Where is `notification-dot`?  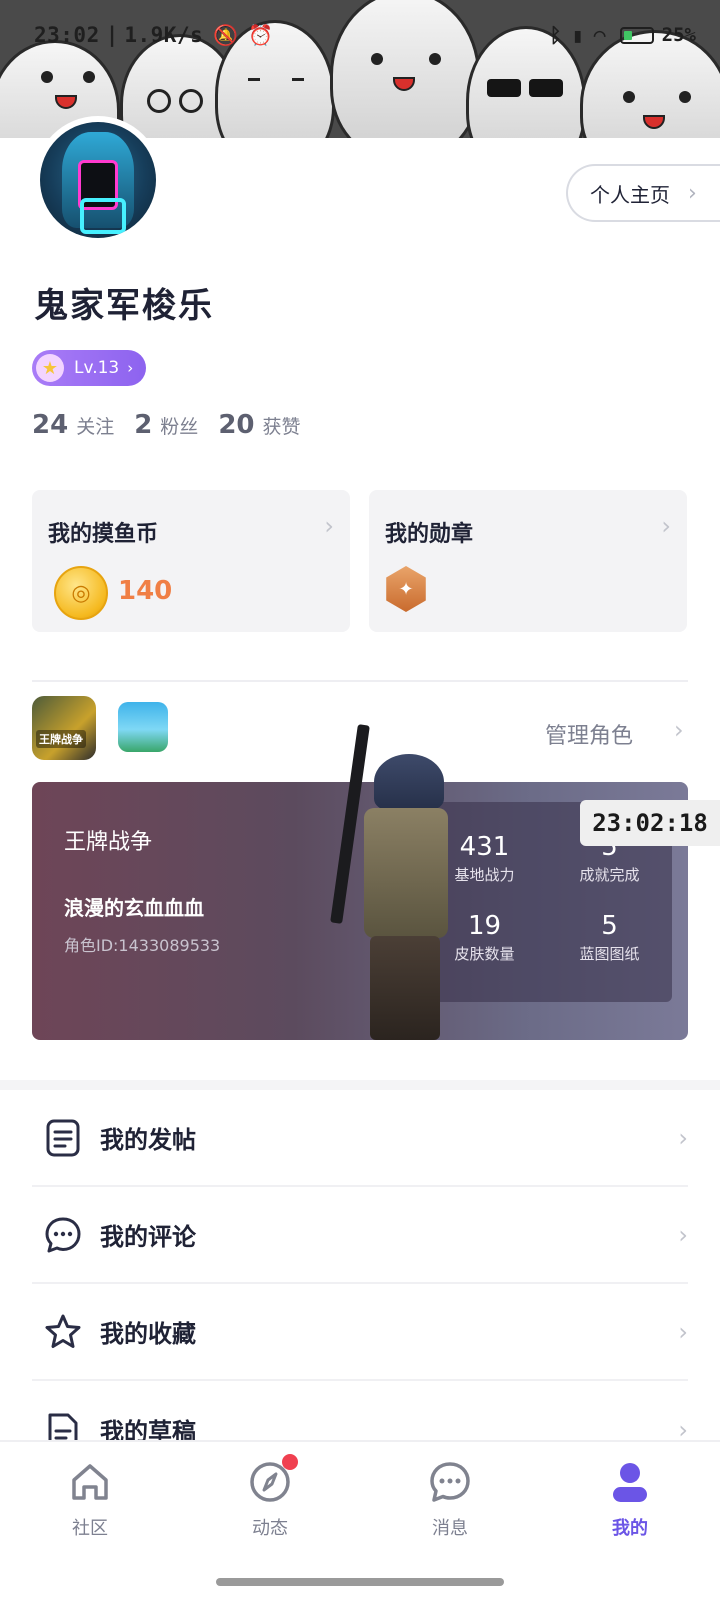
notification-dot is located at coordinates (290, 1462).